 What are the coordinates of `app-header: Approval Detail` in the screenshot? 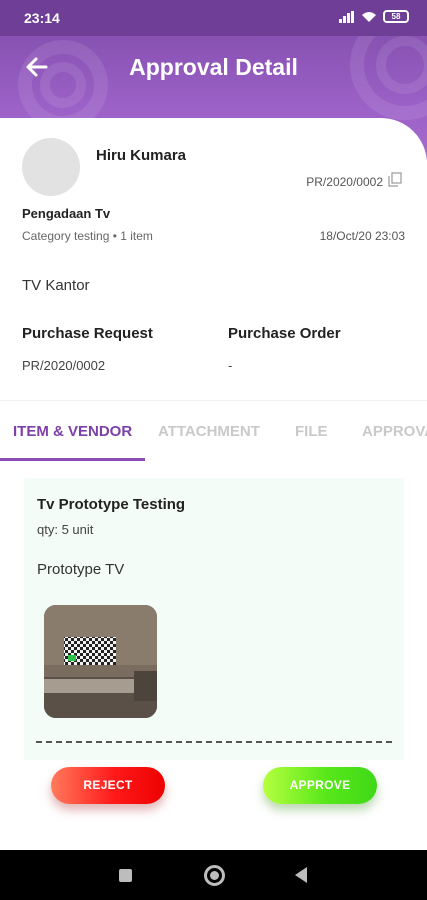 It's located at (213, 70).